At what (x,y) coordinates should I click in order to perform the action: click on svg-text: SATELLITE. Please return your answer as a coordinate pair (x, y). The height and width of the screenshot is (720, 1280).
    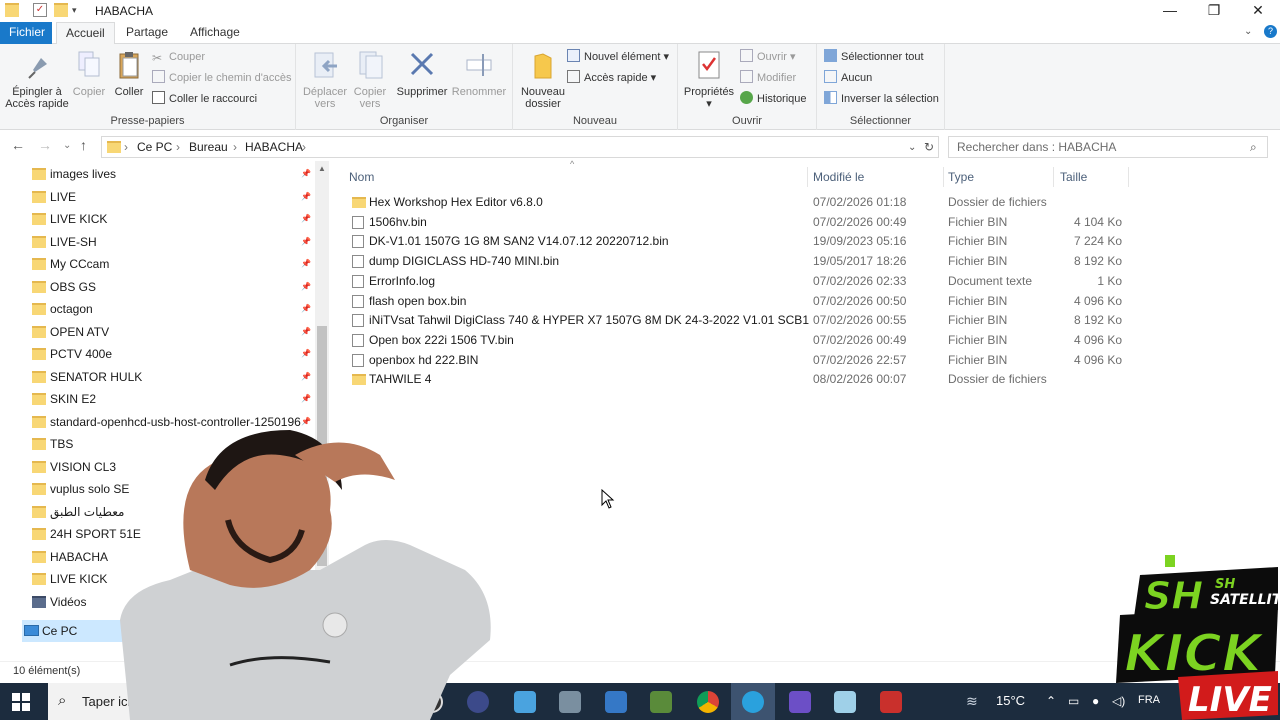
    Looking at the image, I should click on (1245, 600).